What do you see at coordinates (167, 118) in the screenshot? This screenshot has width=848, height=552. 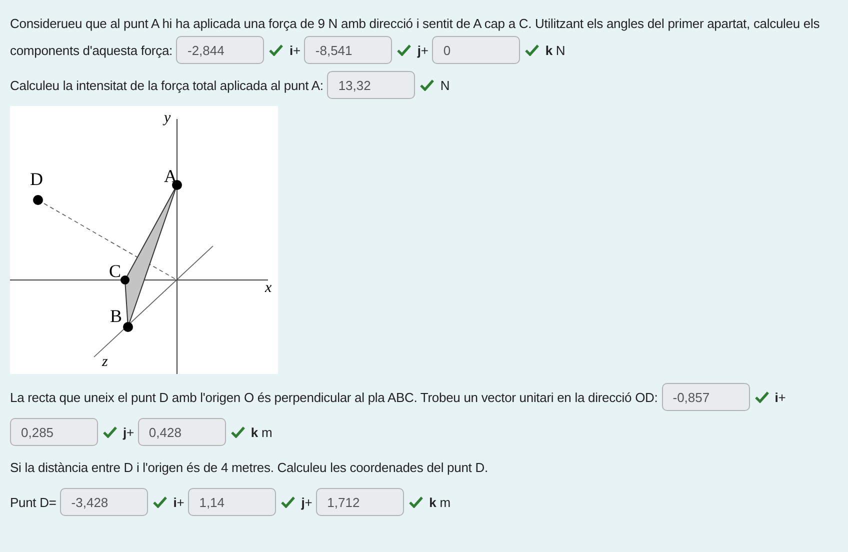 I see `axis-label: y` at bounding box center [167, 118].